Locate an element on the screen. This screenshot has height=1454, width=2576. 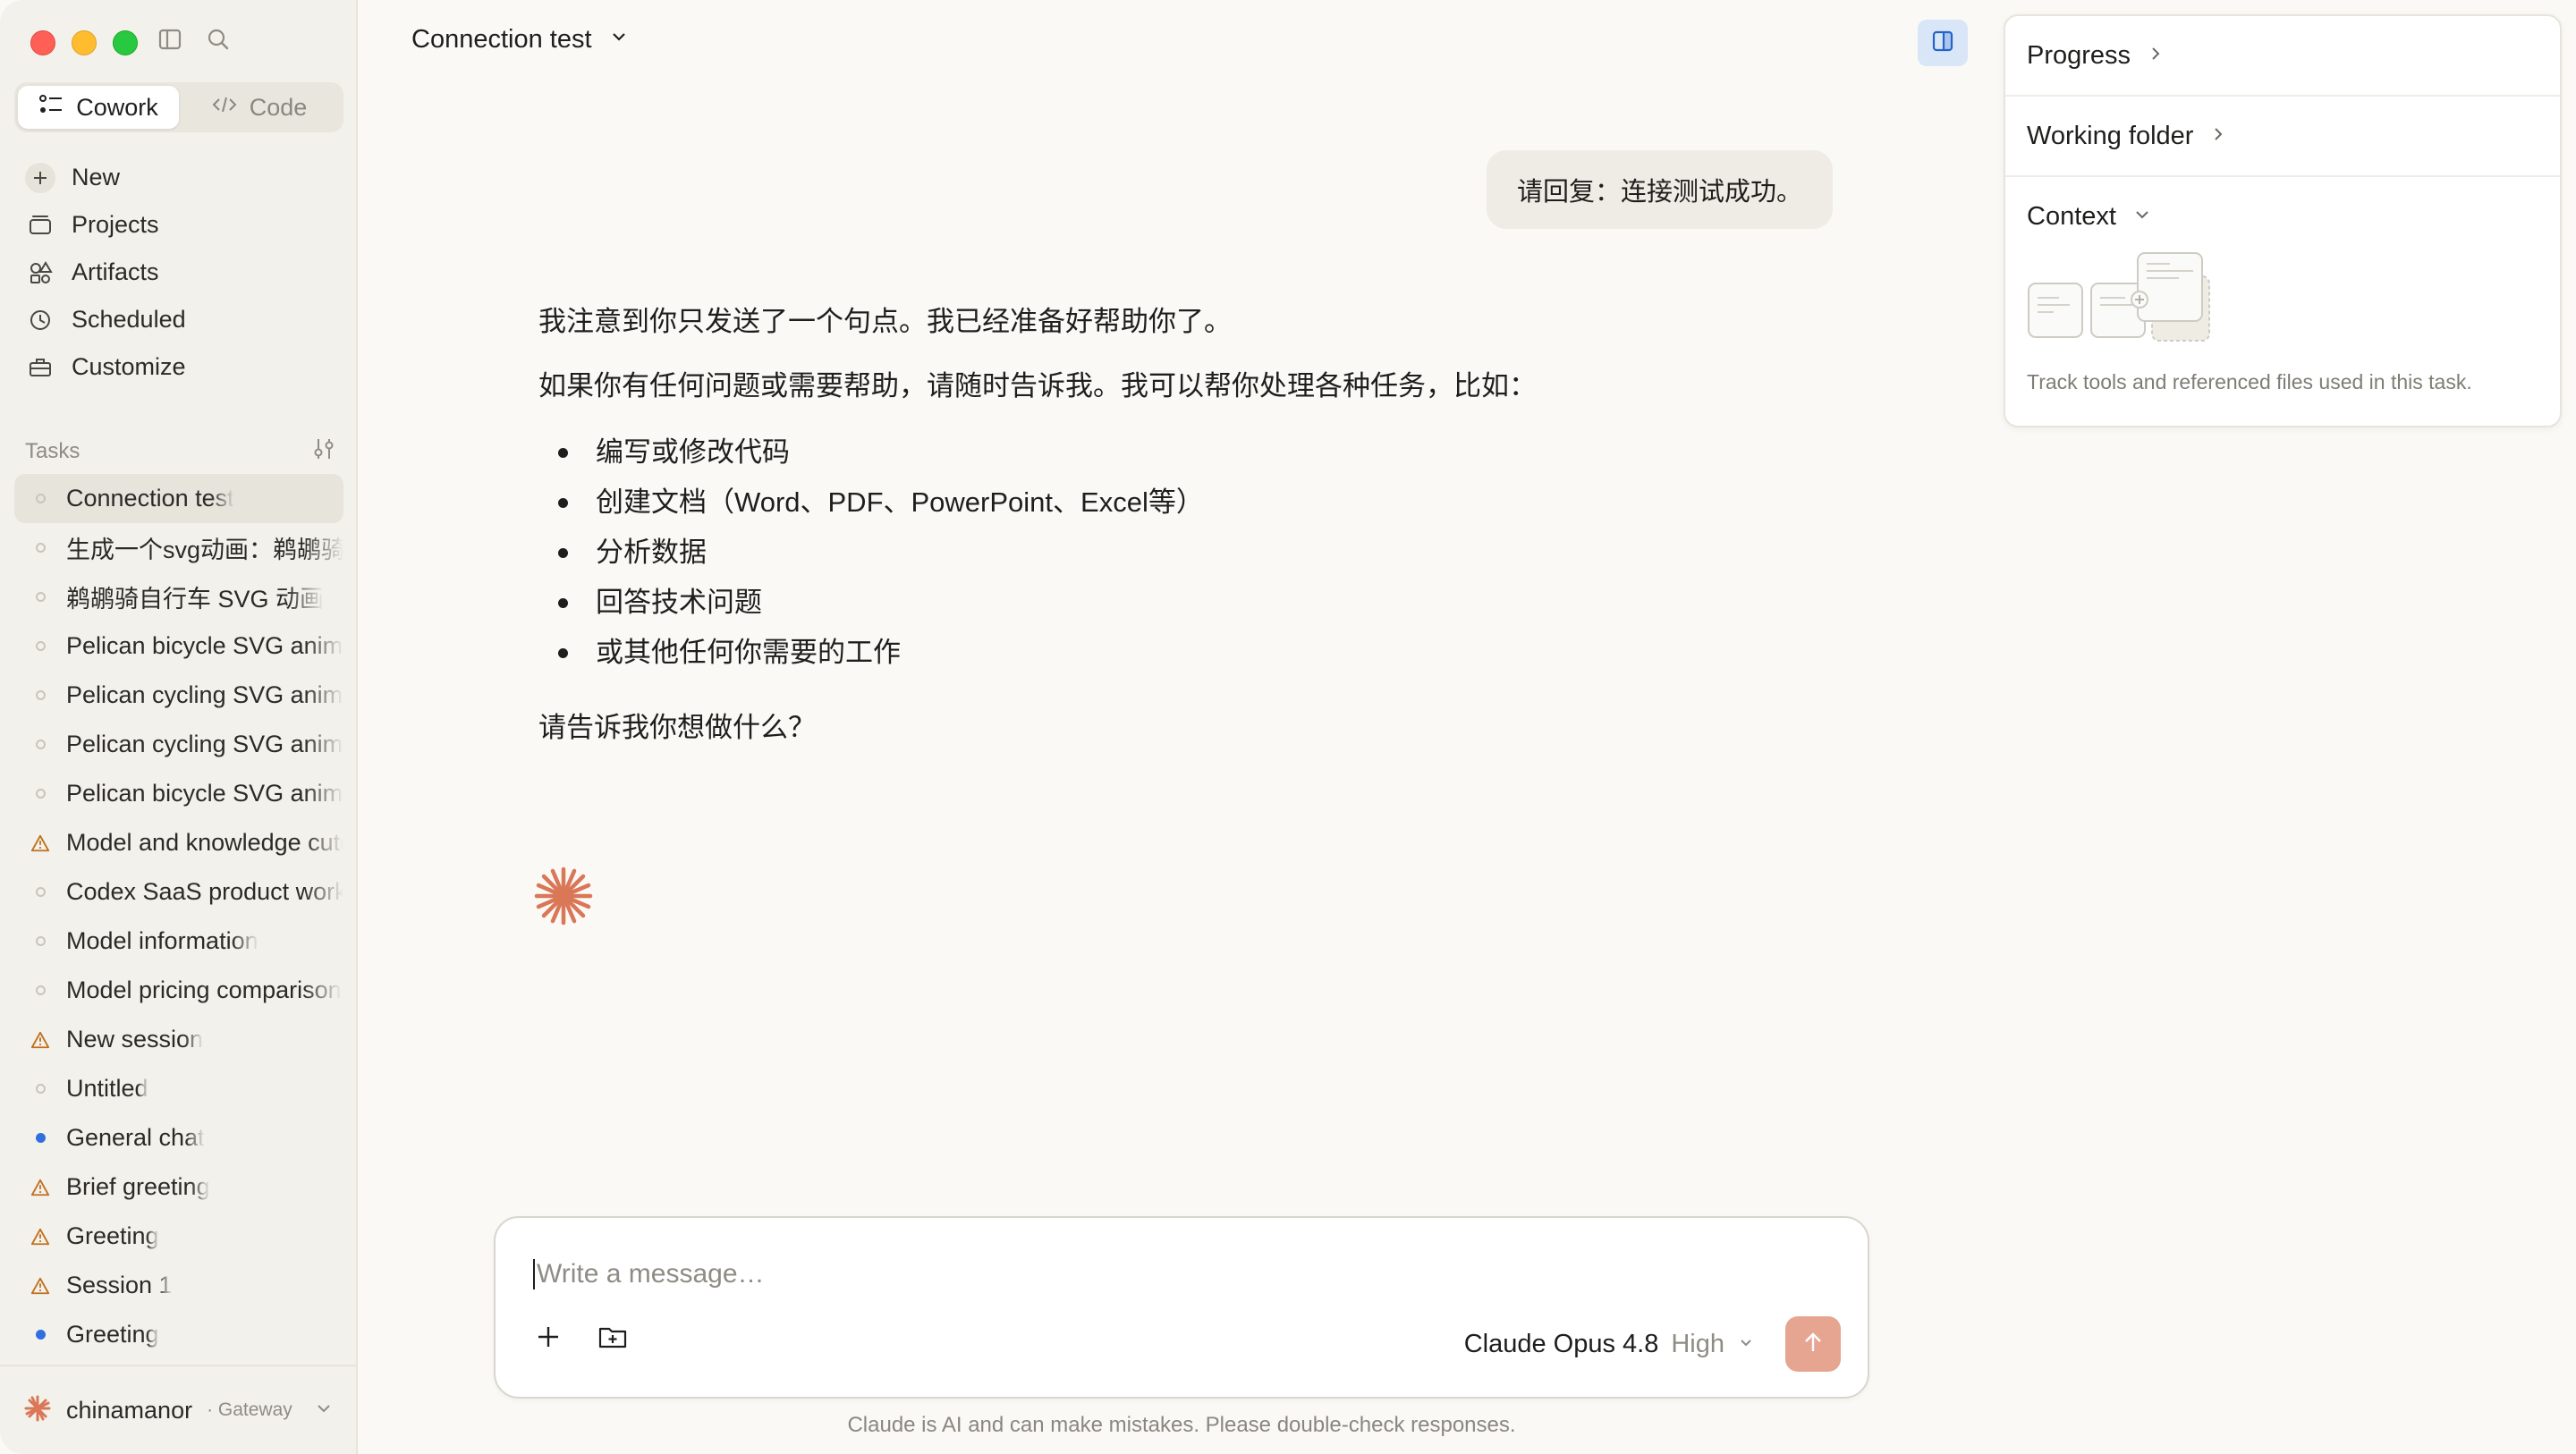
task-item: 生成一个svg动画：鹈鹕骑自行车 is located at coordinates (178, 548).